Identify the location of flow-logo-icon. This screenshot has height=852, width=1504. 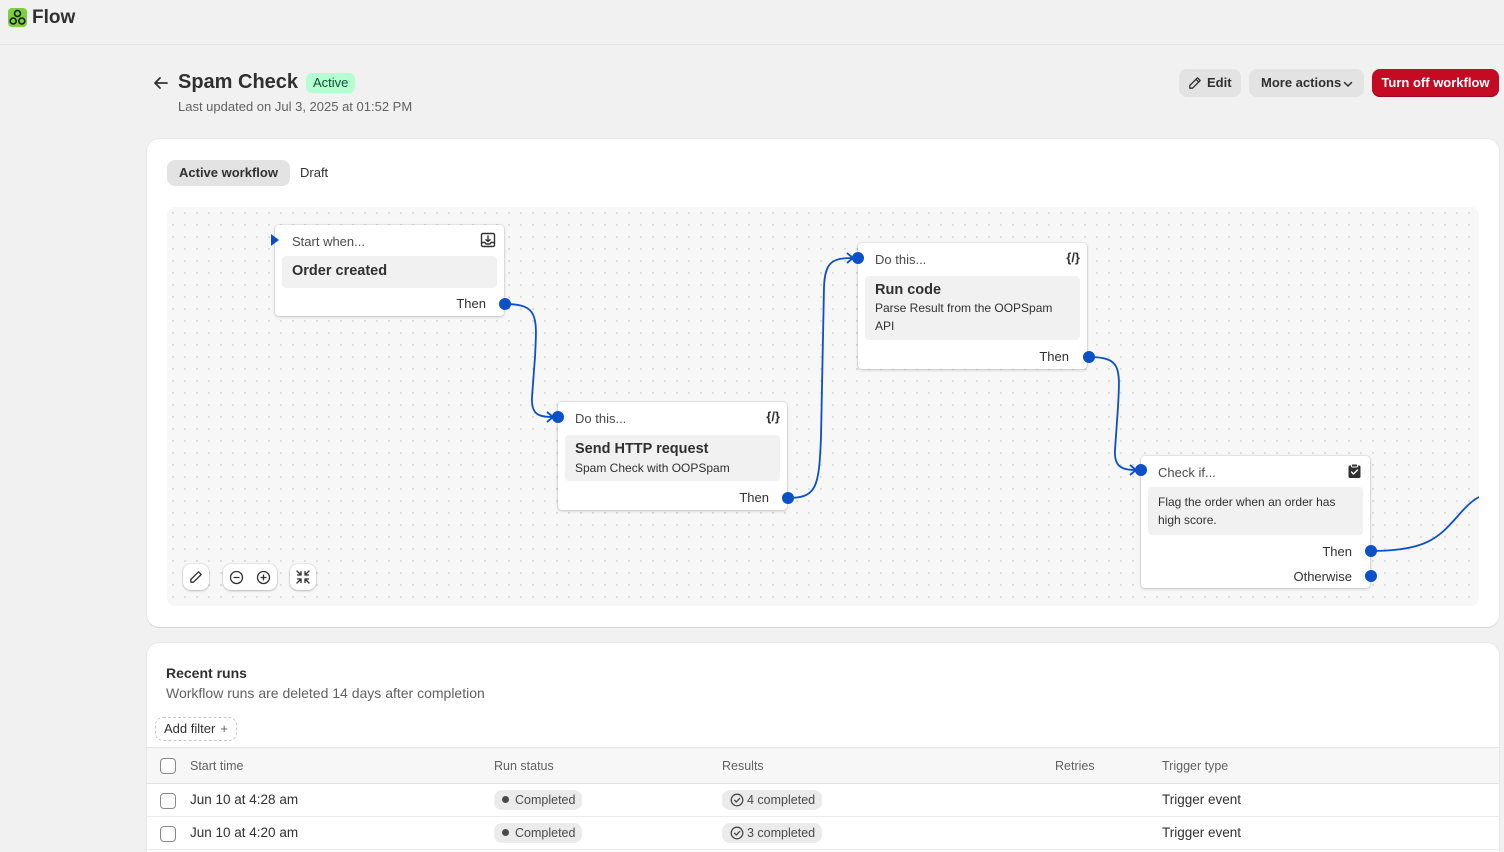
(17, 17).